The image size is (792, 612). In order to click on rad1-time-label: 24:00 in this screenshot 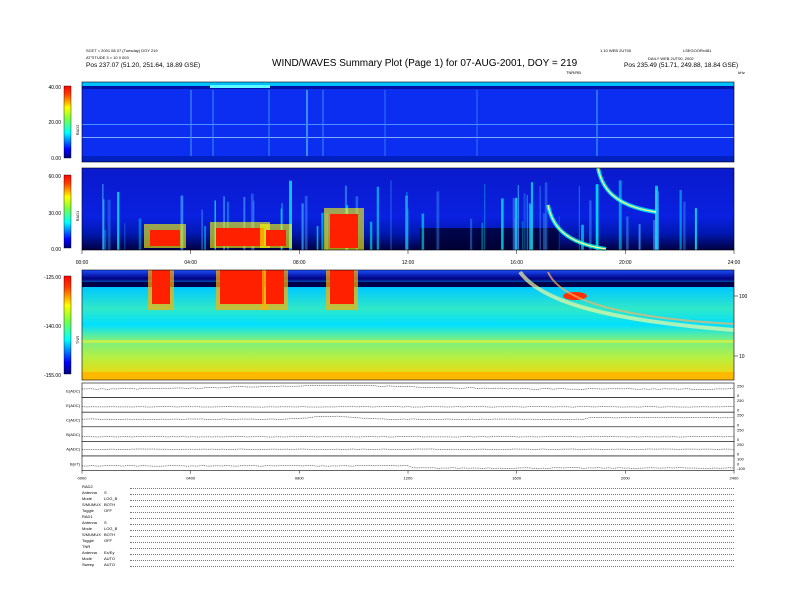, I will do `click(734, 263)`.